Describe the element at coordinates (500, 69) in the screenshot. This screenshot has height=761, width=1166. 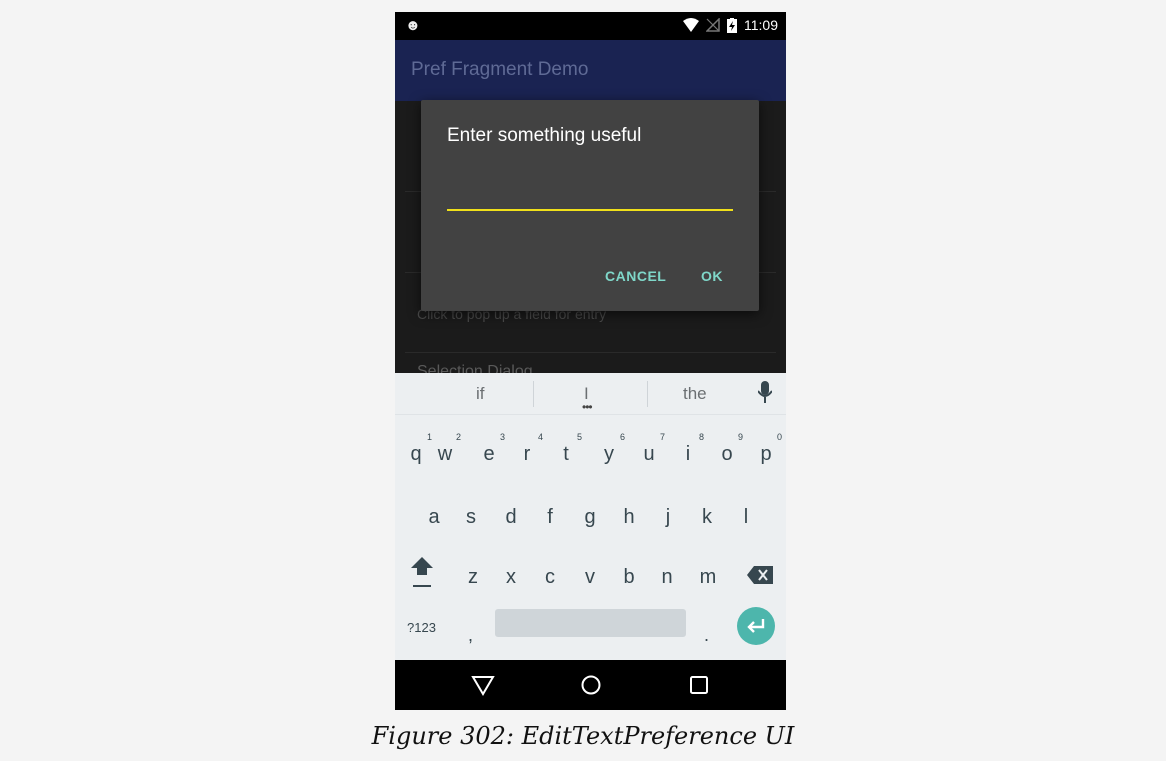
I see `app-title: Pref Fragment Demo` at that location.